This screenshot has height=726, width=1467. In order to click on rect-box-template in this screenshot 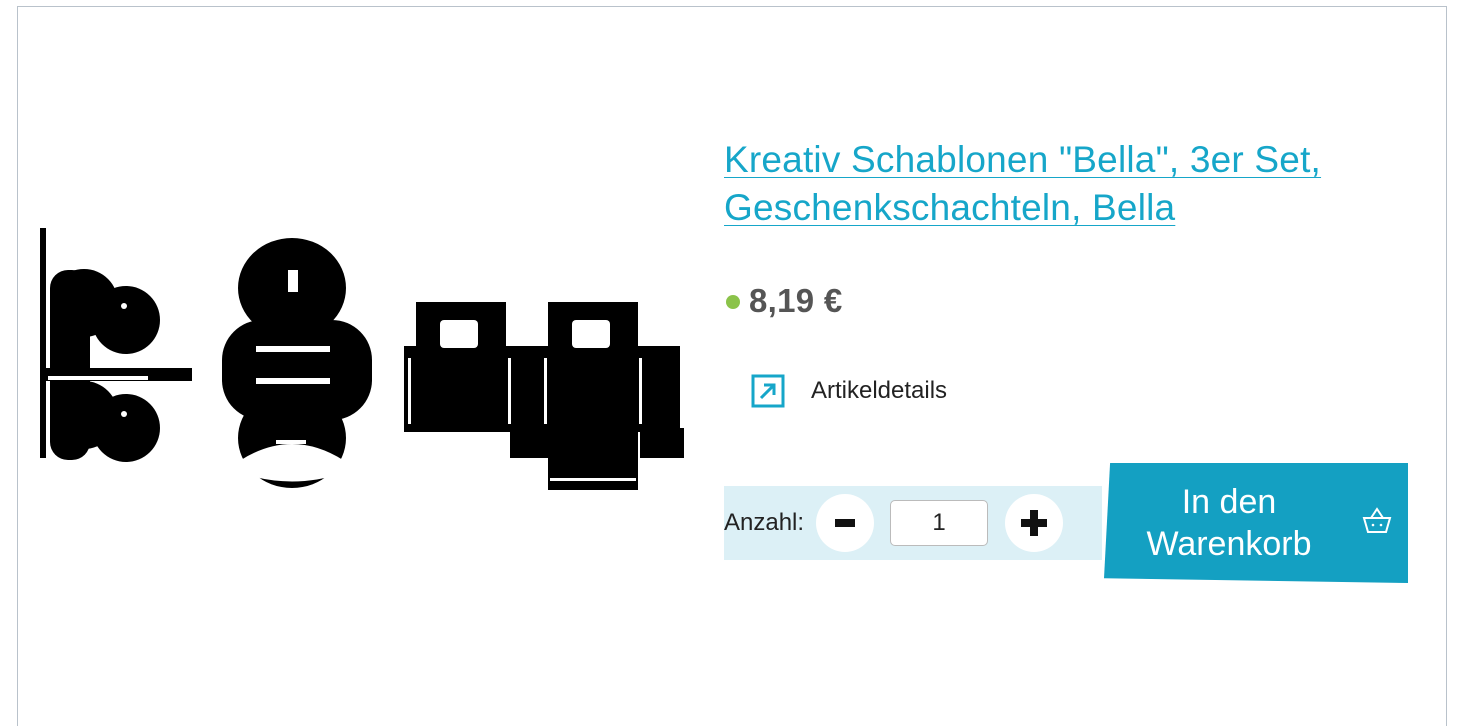, I will do `click(544, 396)`.